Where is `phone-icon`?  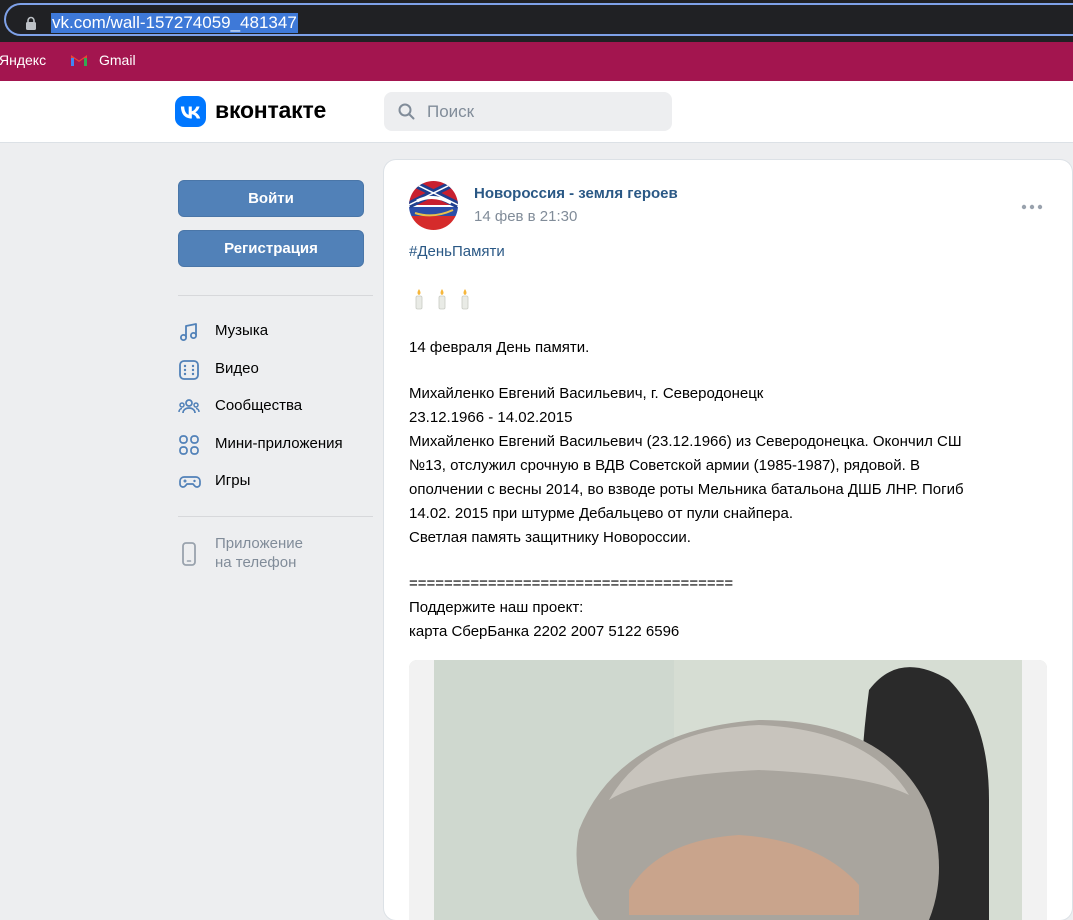
phone-icon is located at coordinates (189, 554).